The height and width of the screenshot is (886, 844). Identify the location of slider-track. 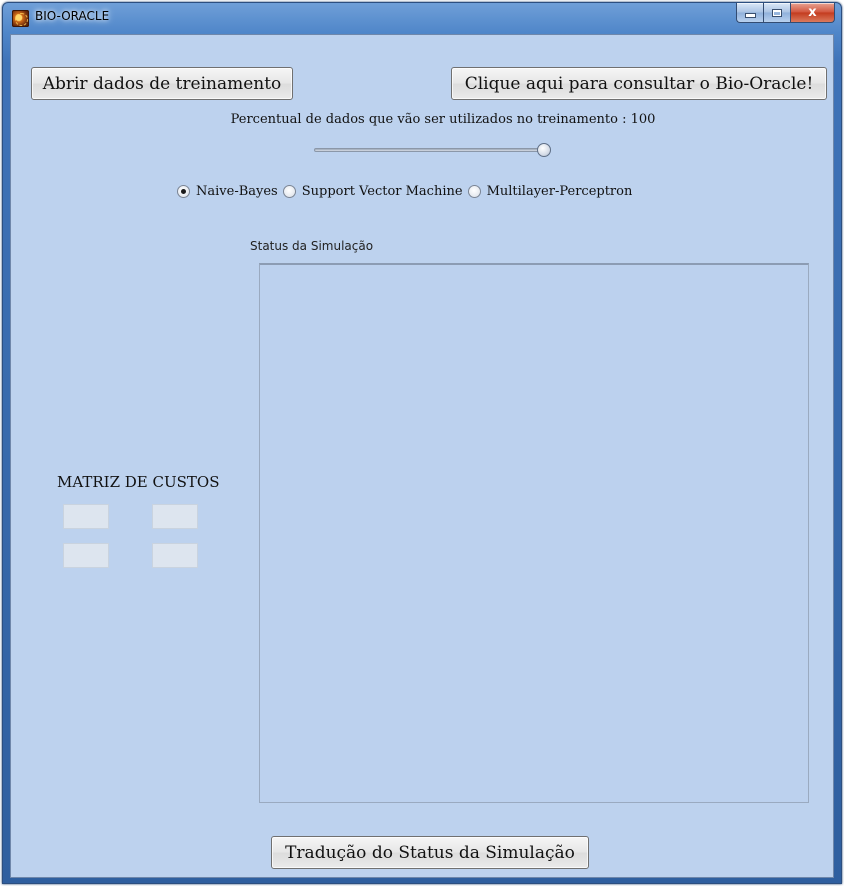
(429, 150).